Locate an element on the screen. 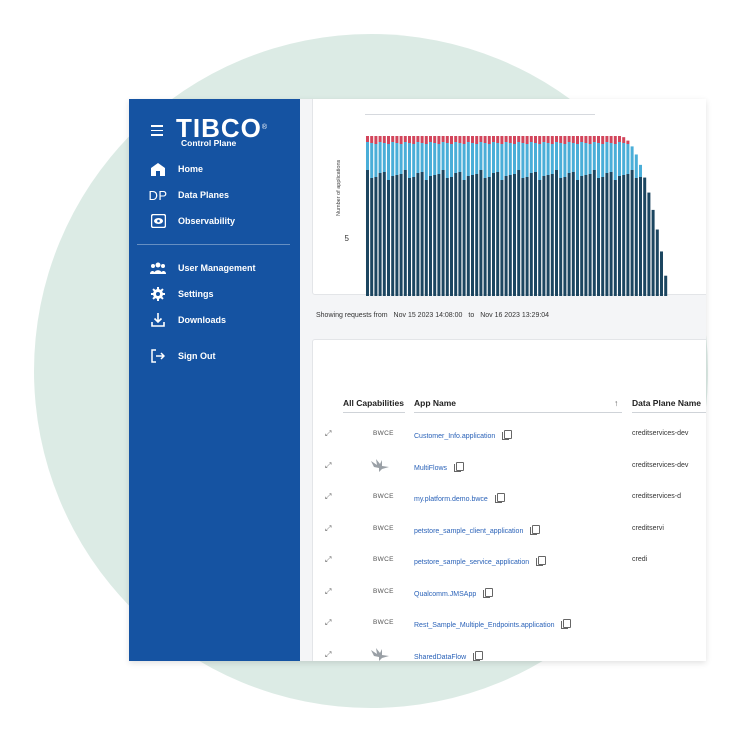 The image size is (742, 742). app-name-link: Qualcomm.JMSApp is located at coordinates (454, 592).